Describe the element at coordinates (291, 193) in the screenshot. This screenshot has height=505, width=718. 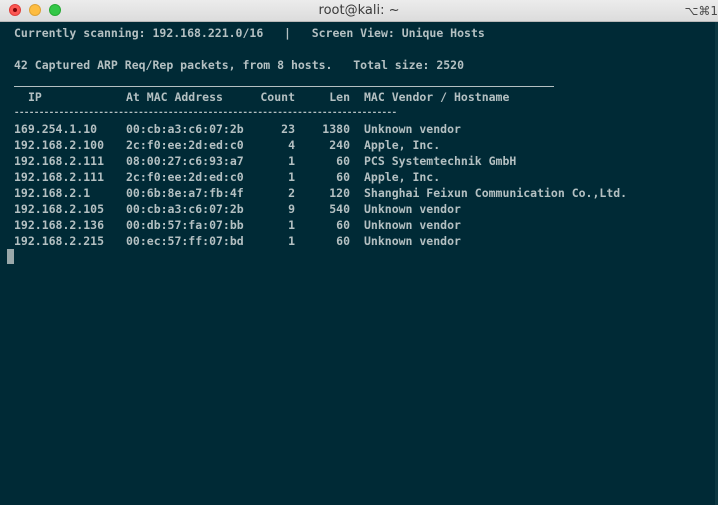
I see `cell-count: 2` at that location.